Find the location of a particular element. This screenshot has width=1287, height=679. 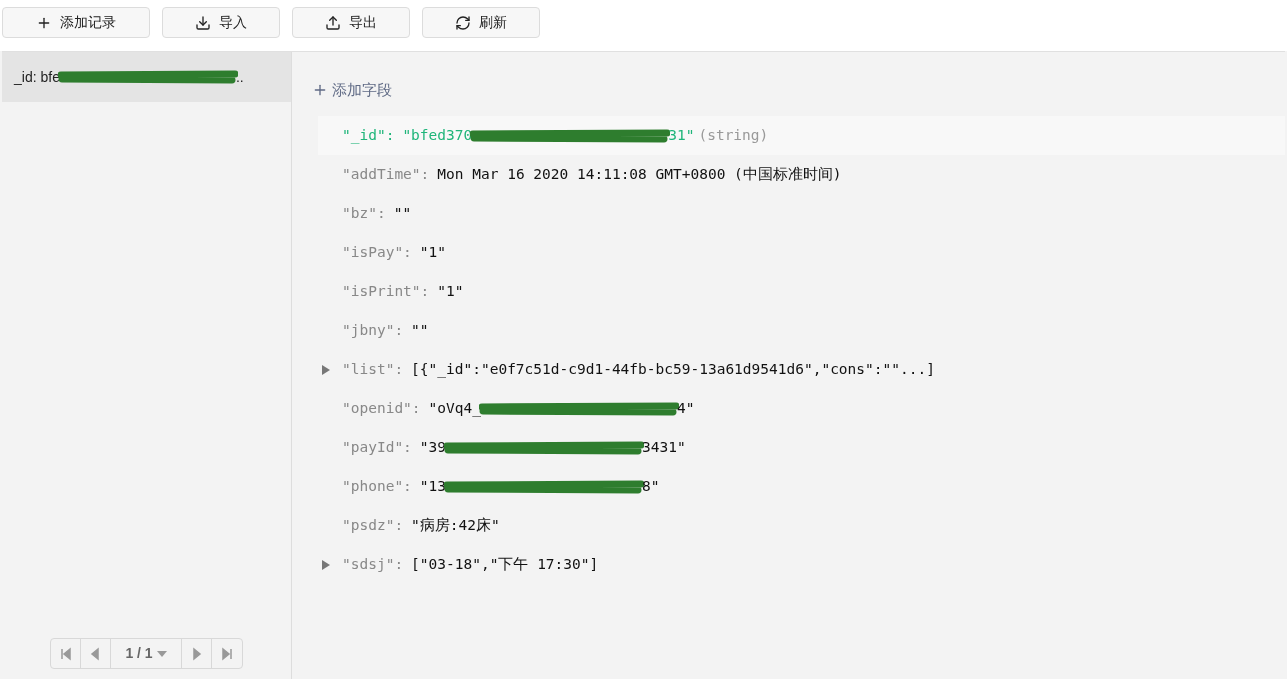

field-row: "list": [{"_id":"e0f7c51d-c9d1-44fb-bc59-13a61d9541d6","cons":""...] is located at coordinates (801, 369).